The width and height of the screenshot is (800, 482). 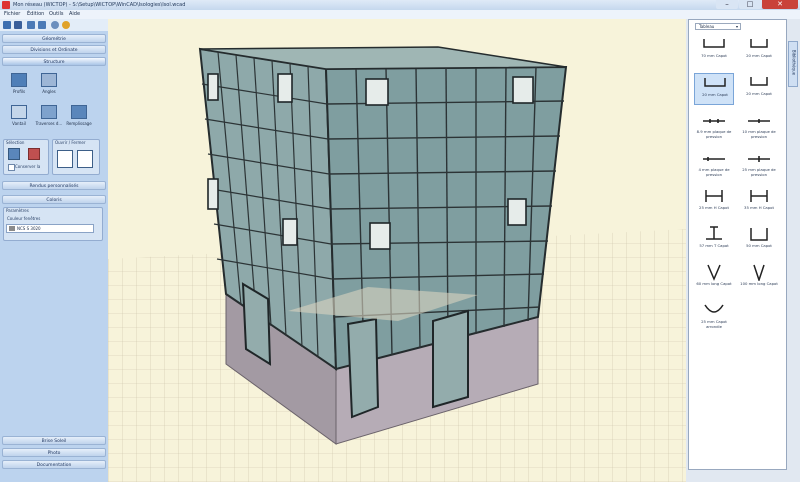 I want to click on library-item: 100 mm long Capot, so click(x=759, y=279).